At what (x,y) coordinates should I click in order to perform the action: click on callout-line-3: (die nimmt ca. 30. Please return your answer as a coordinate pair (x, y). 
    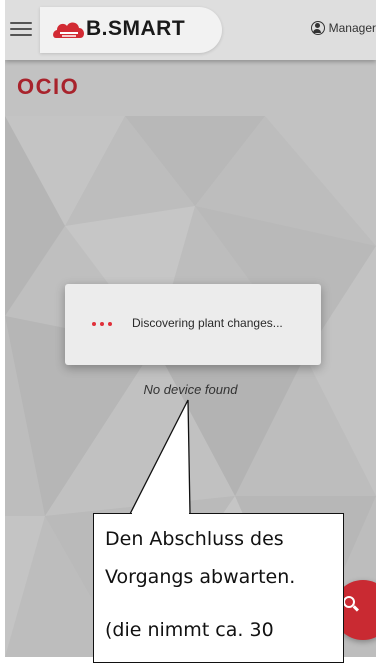
    Looking at the image, I should click on (189, 630).